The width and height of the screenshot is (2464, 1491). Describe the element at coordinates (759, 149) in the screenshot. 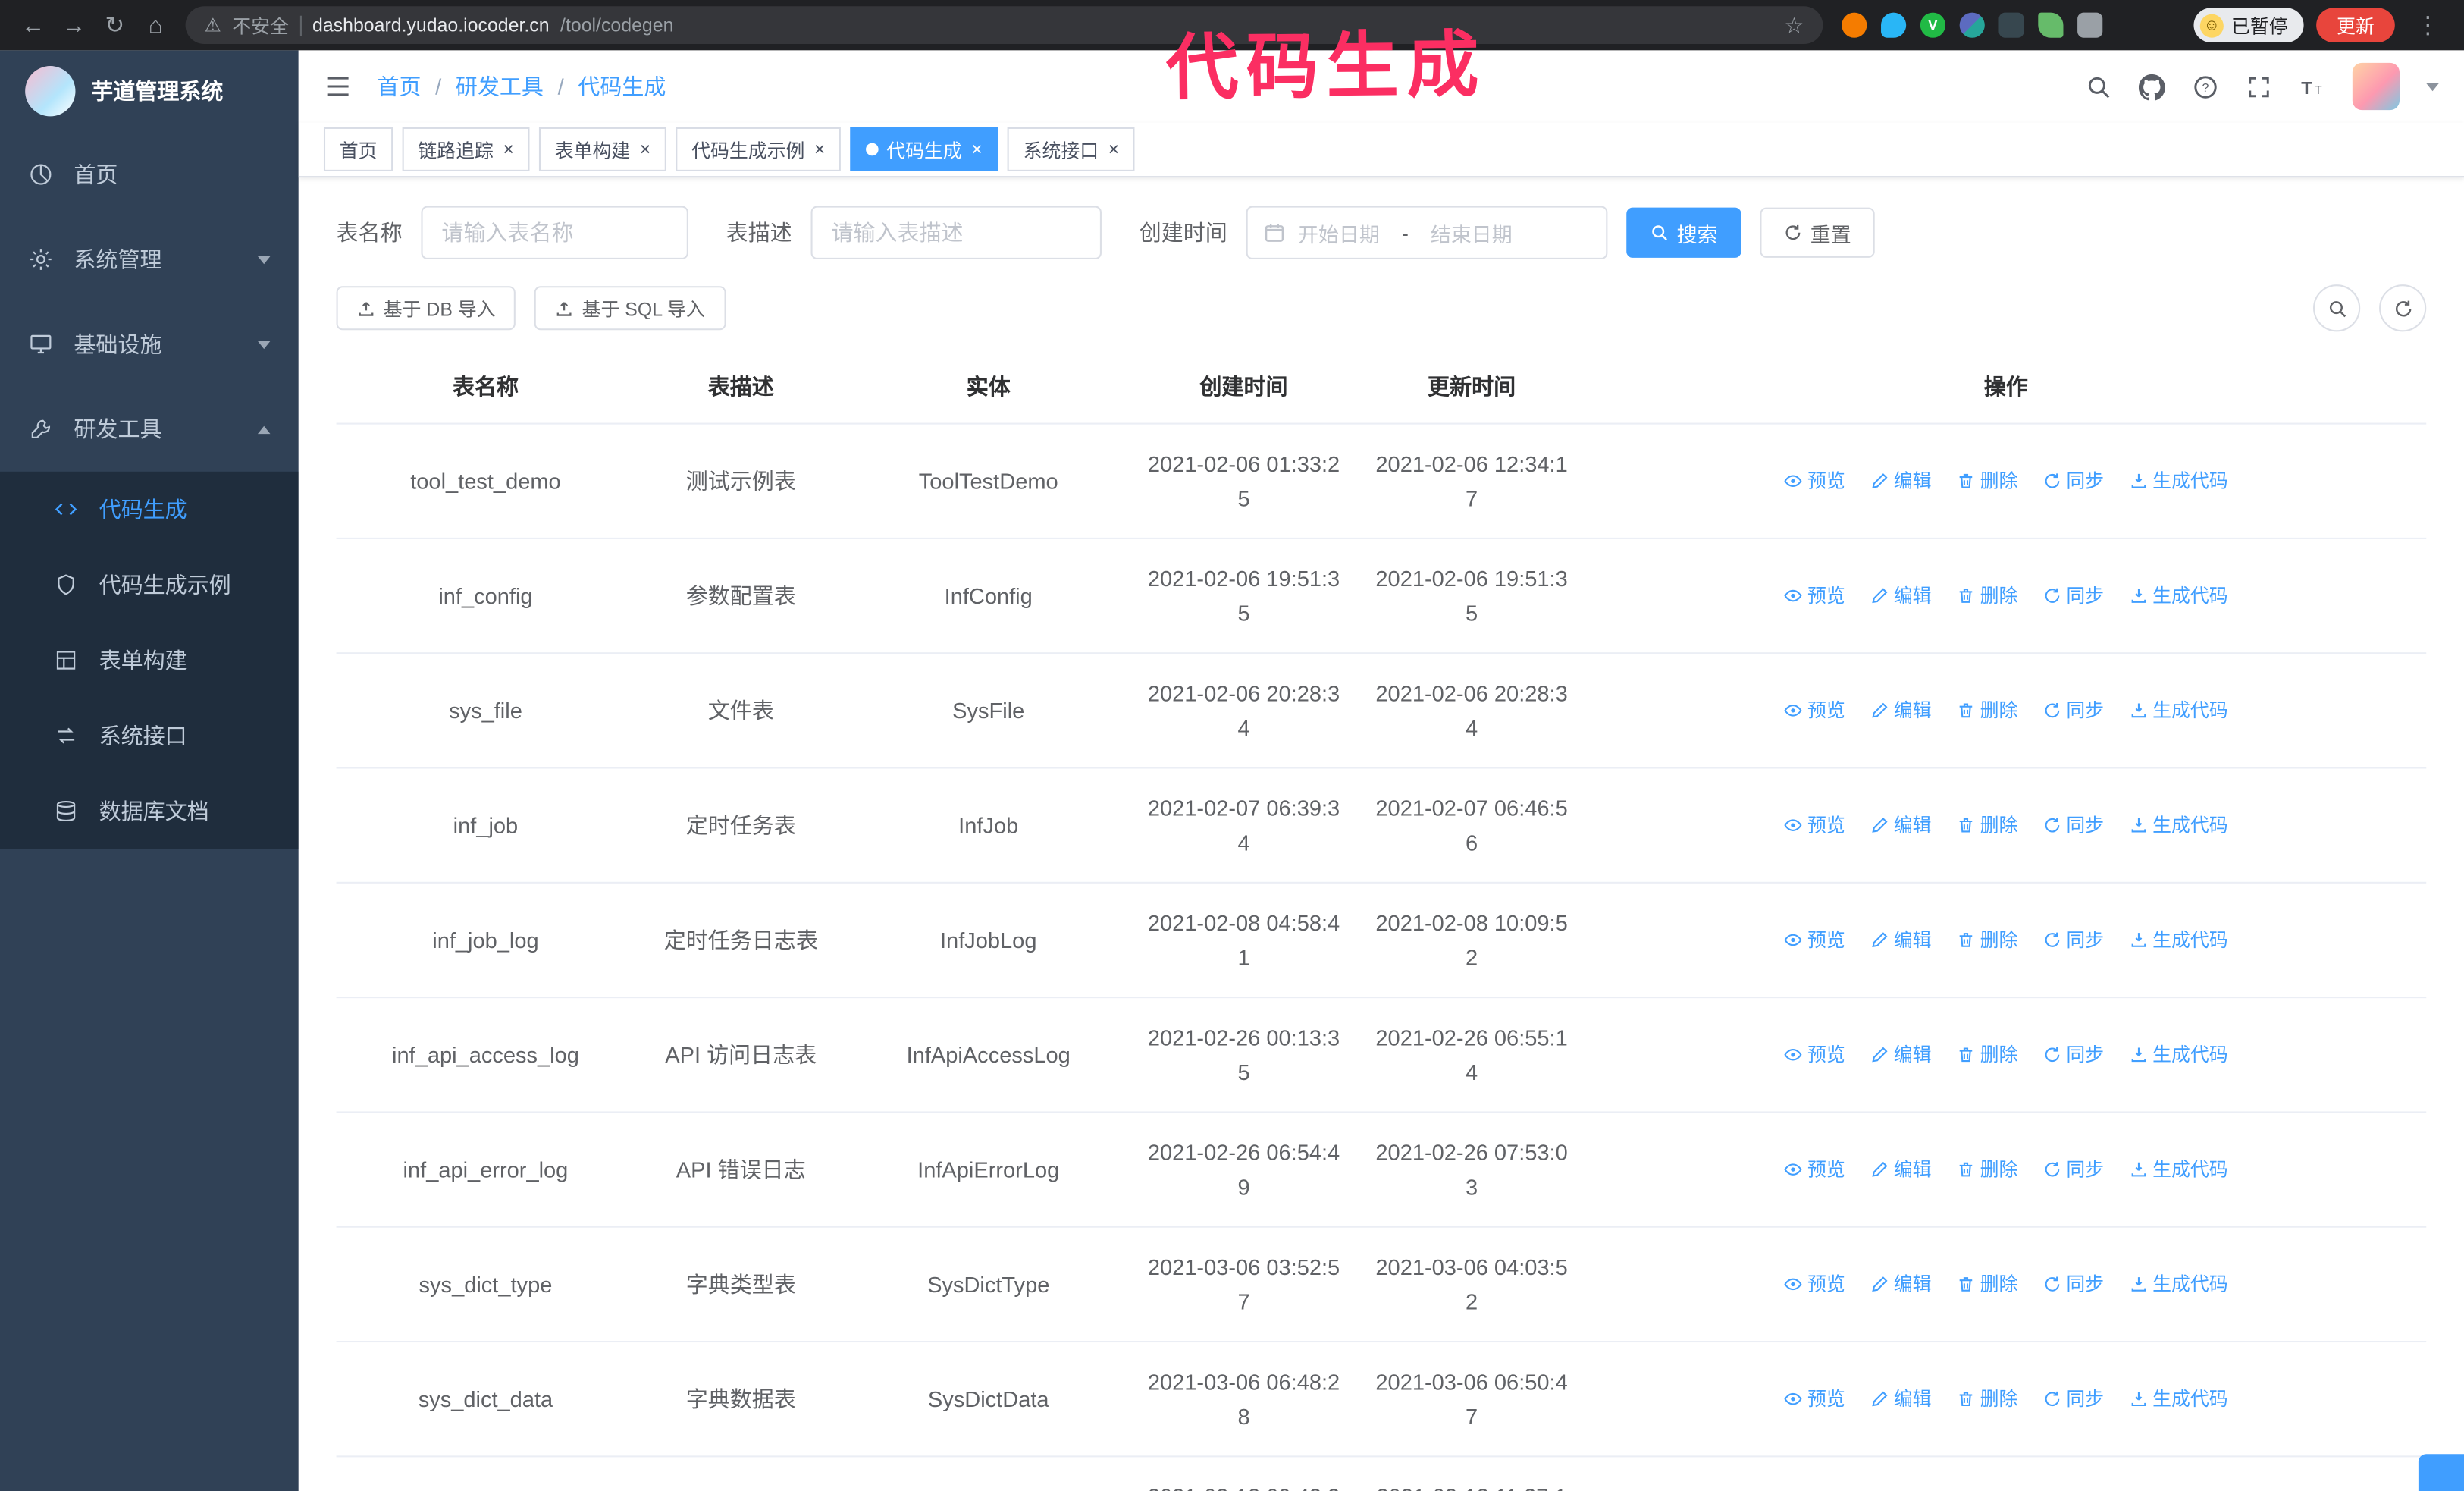

I see `tag-codegen-example: 代码生成示例 ×` at that location.